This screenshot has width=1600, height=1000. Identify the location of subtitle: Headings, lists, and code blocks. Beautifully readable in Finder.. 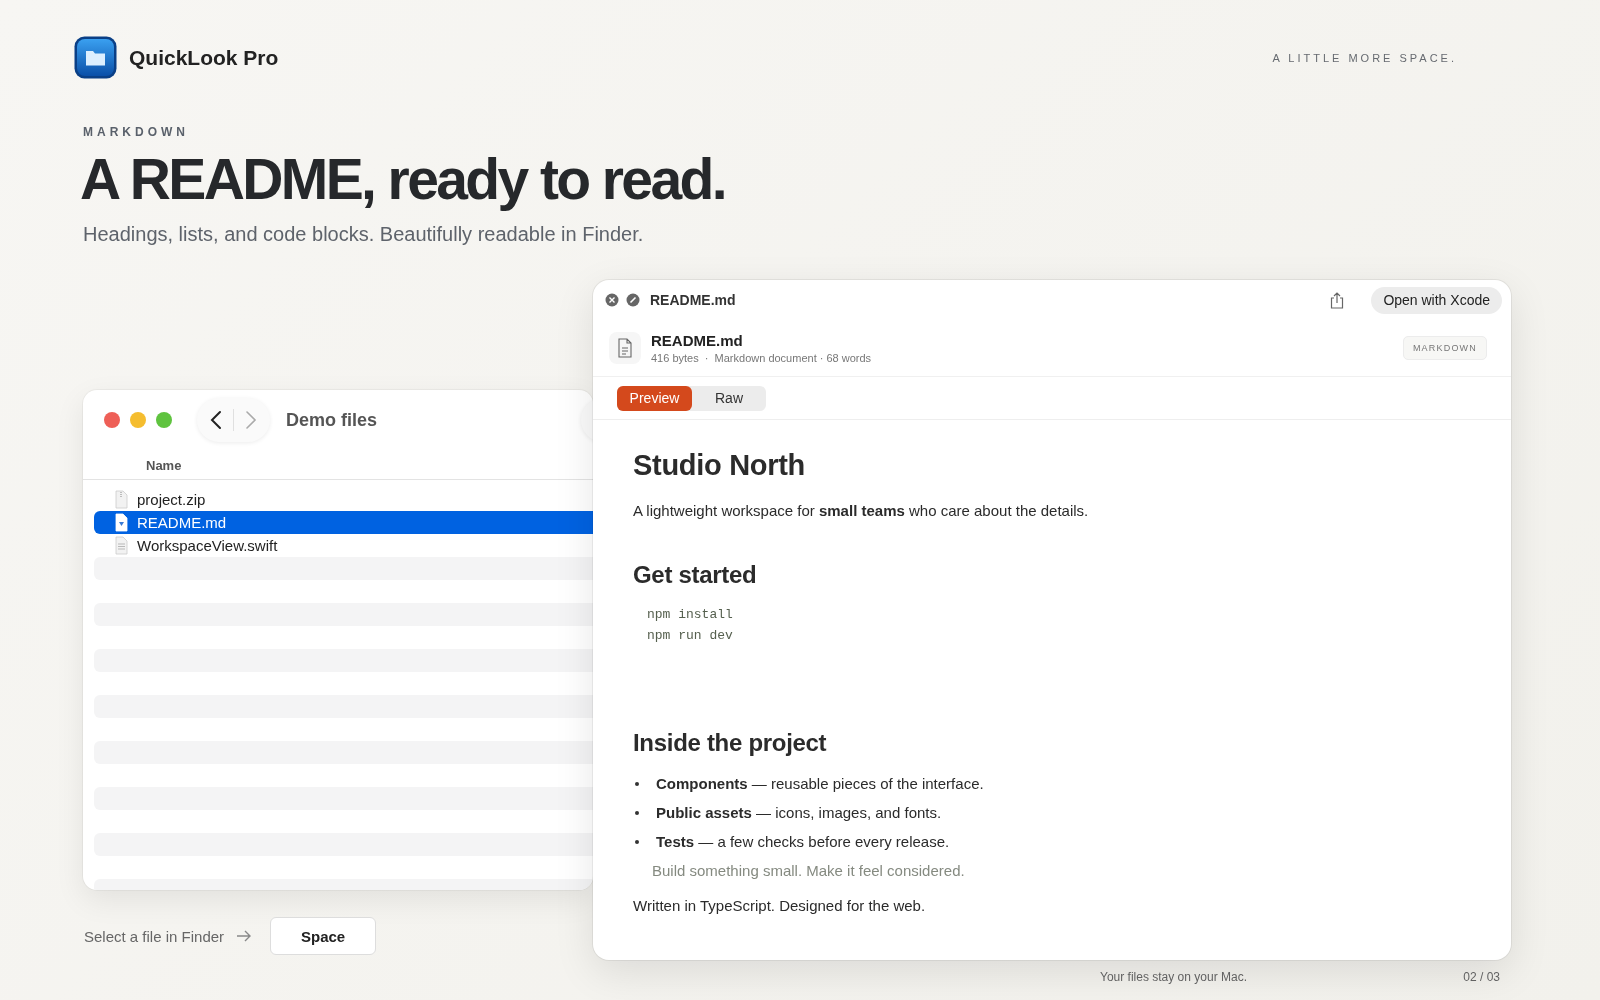
(363, 234).